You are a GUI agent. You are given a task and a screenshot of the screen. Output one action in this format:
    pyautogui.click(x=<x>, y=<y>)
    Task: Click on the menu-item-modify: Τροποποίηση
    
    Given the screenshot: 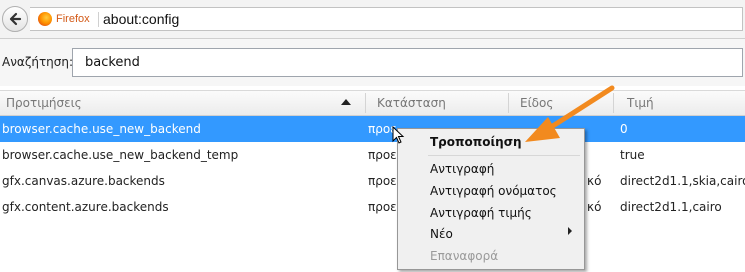 What is the action you would take?
    pyautogui.click(x=476, y=142)
    